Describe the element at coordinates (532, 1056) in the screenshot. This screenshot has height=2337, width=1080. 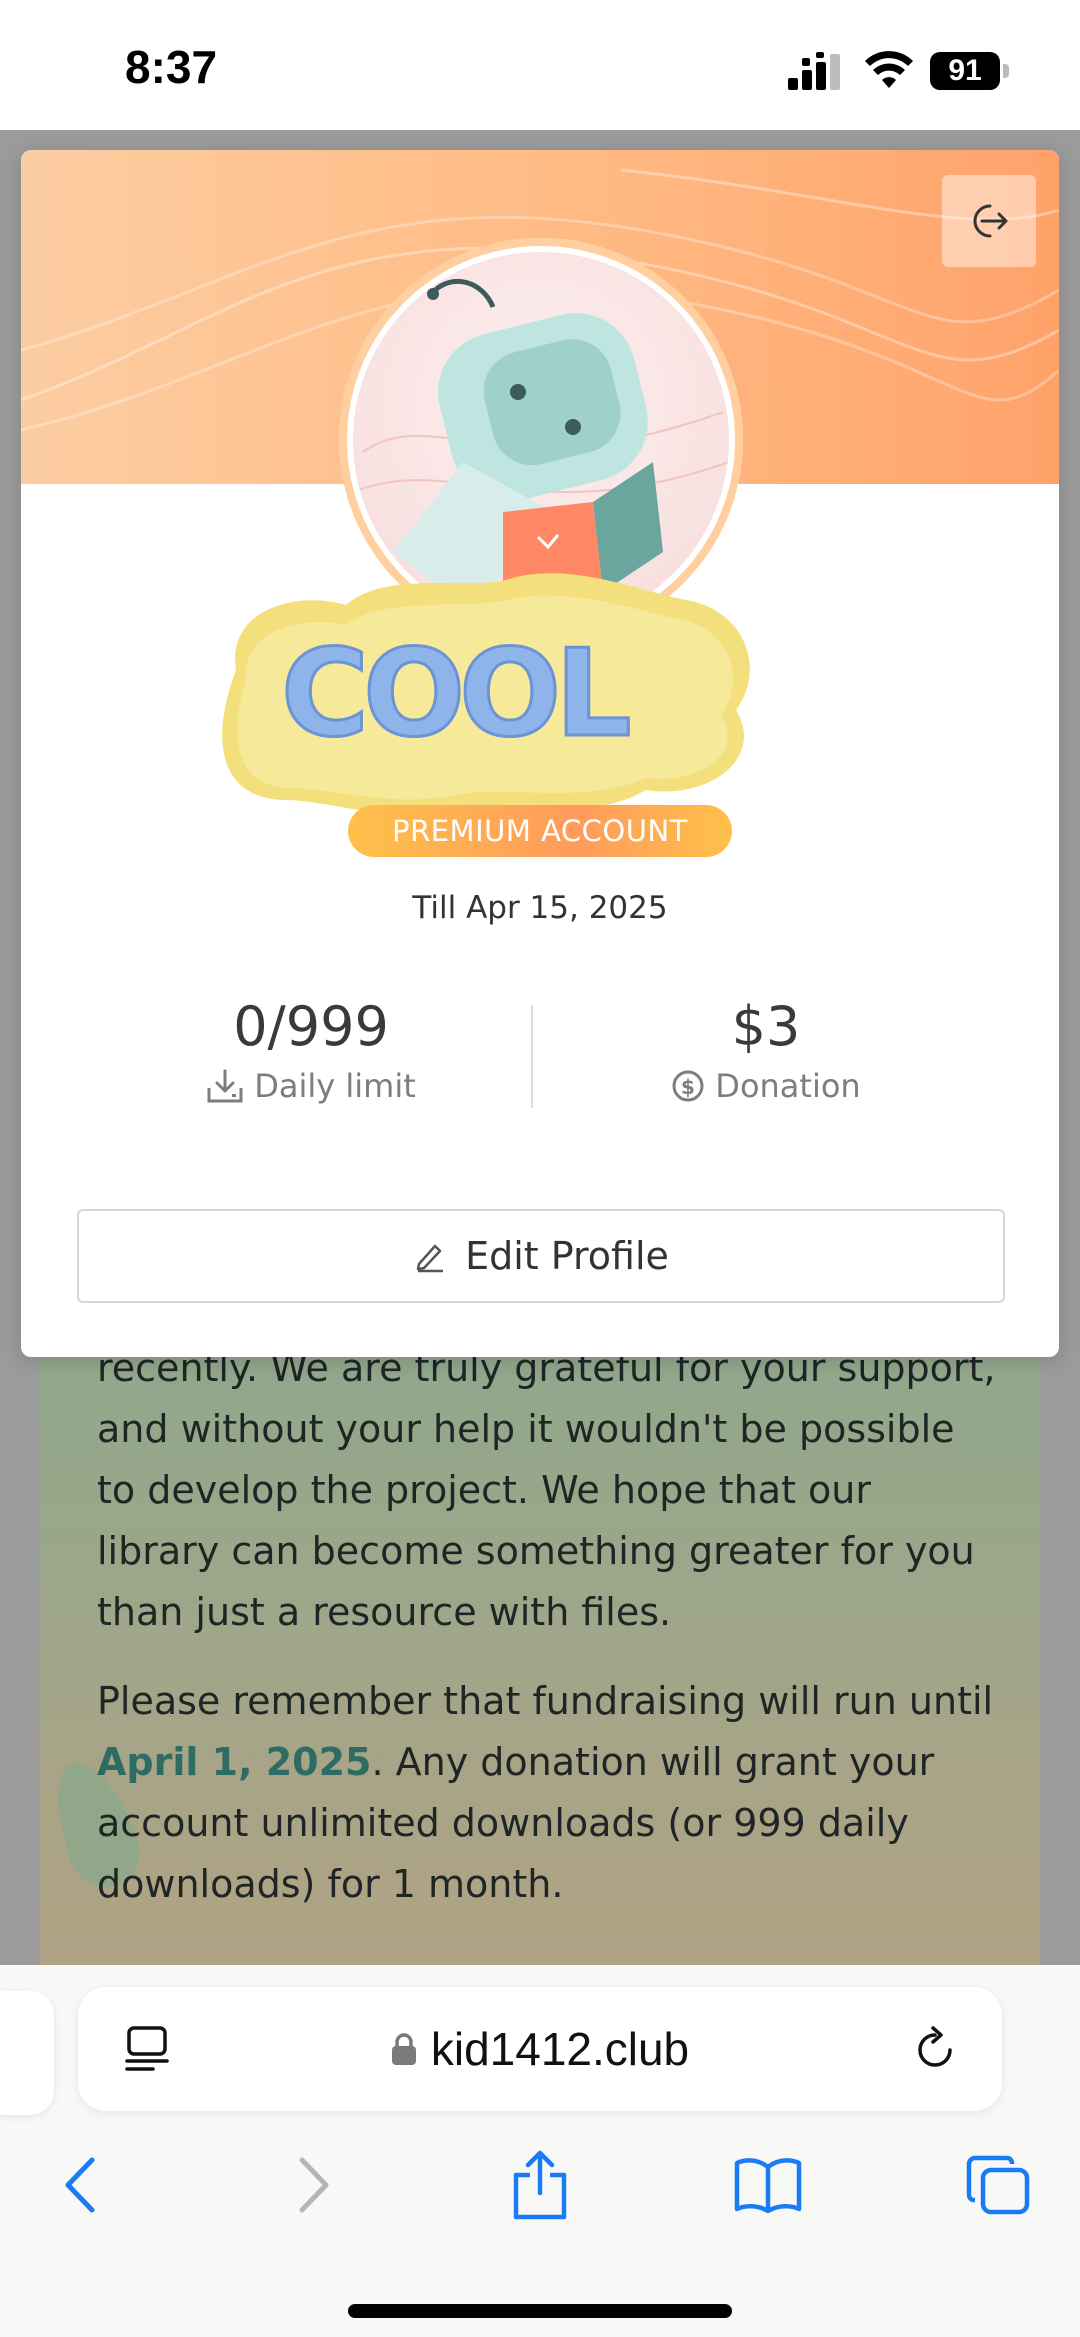
I see `stats-divider` at that location.